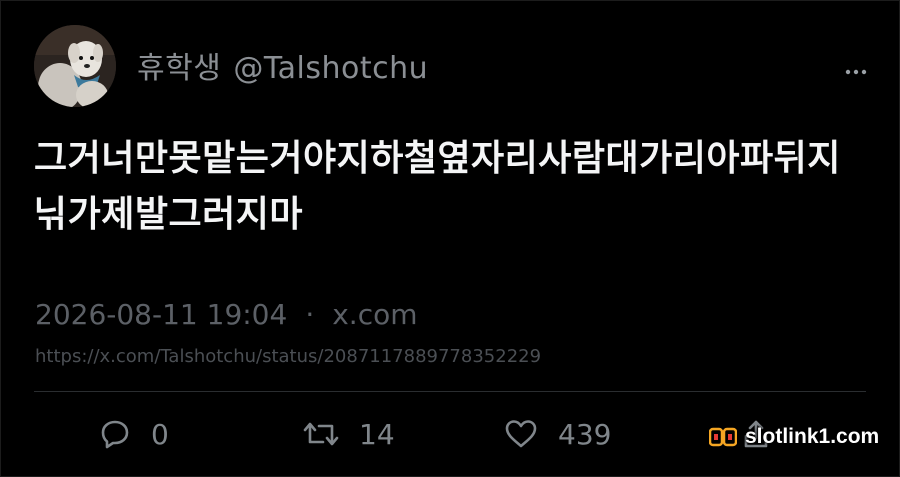  I want to click on reply-count: 0, so click(160, 434).